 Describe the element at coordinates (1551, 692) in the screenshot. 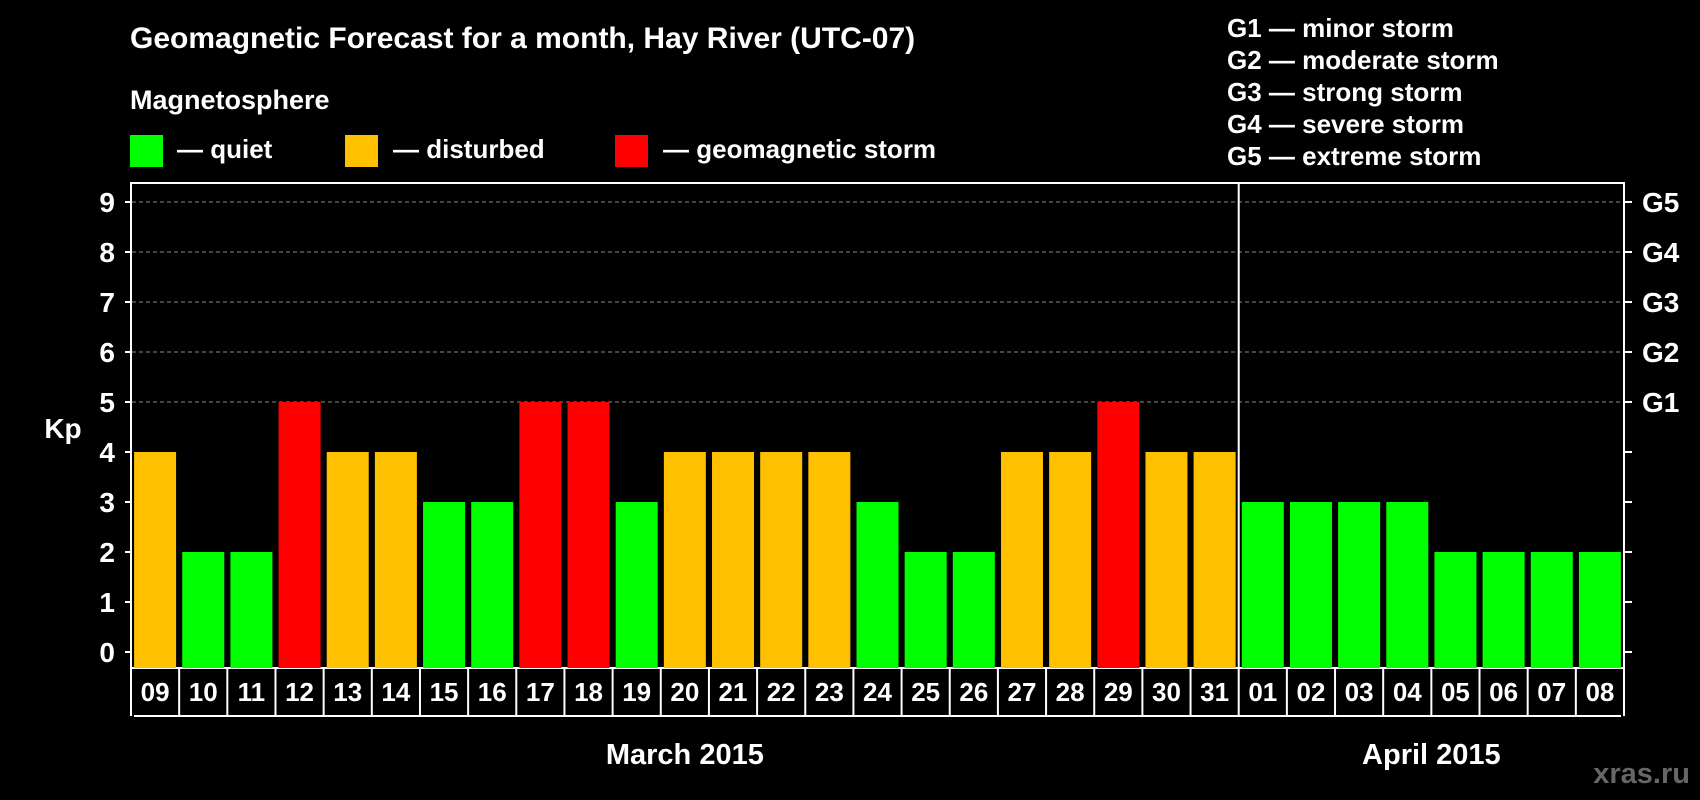

I see `date-label: 07` at that location.